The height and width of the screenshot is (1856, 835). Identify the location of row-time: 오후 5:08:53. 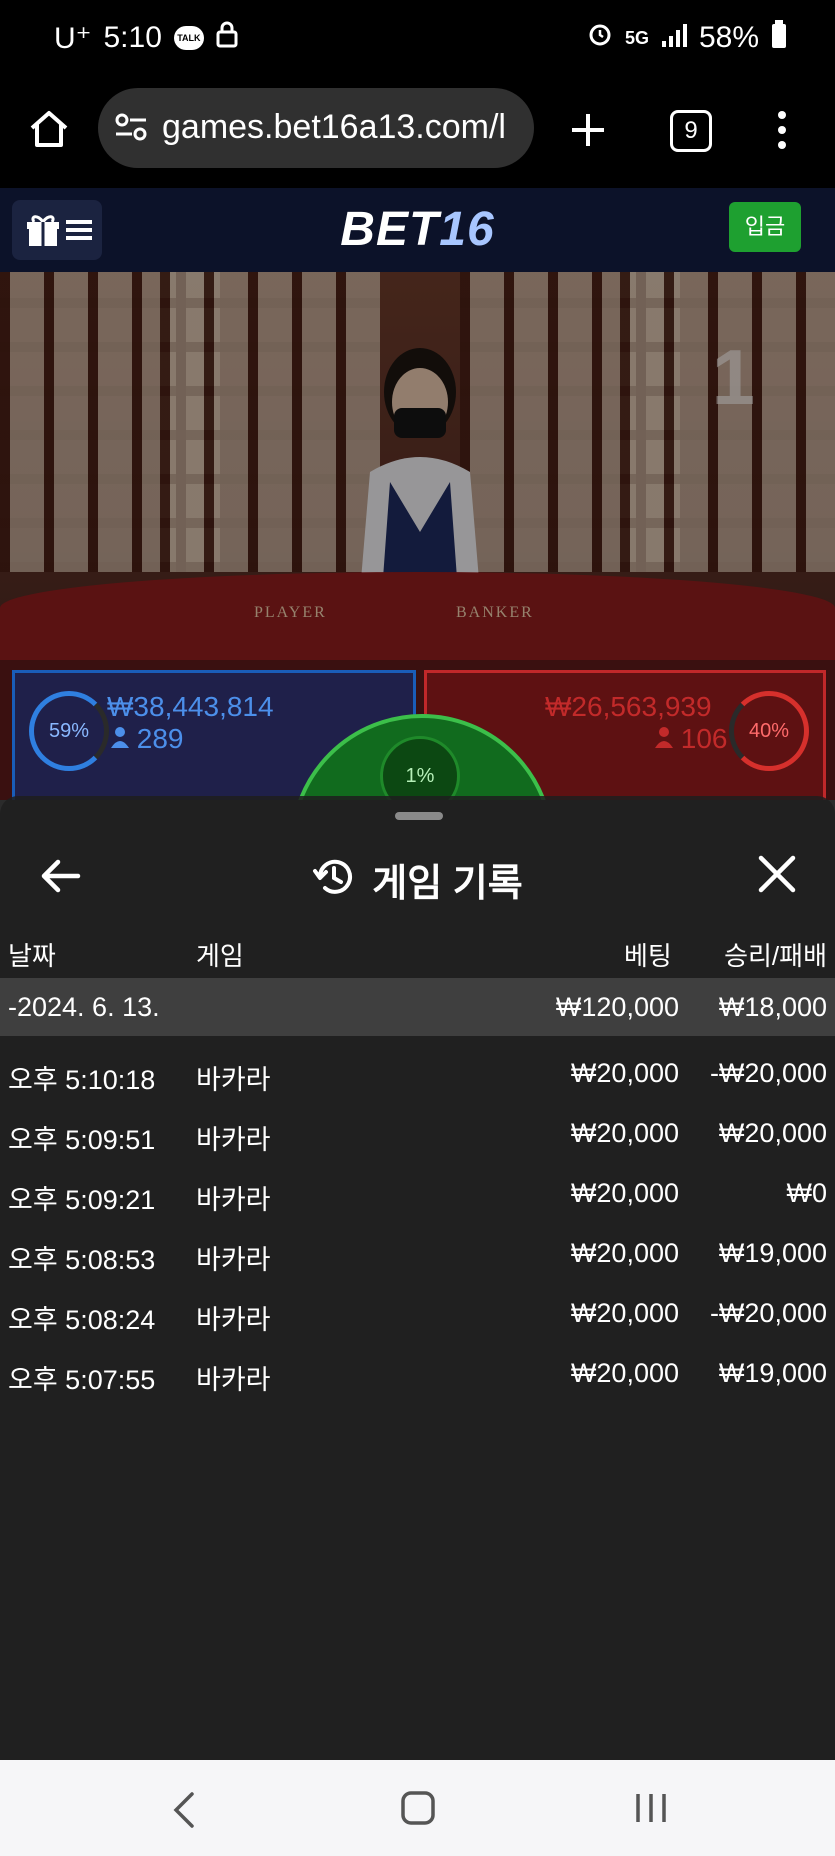
(82, 1260).